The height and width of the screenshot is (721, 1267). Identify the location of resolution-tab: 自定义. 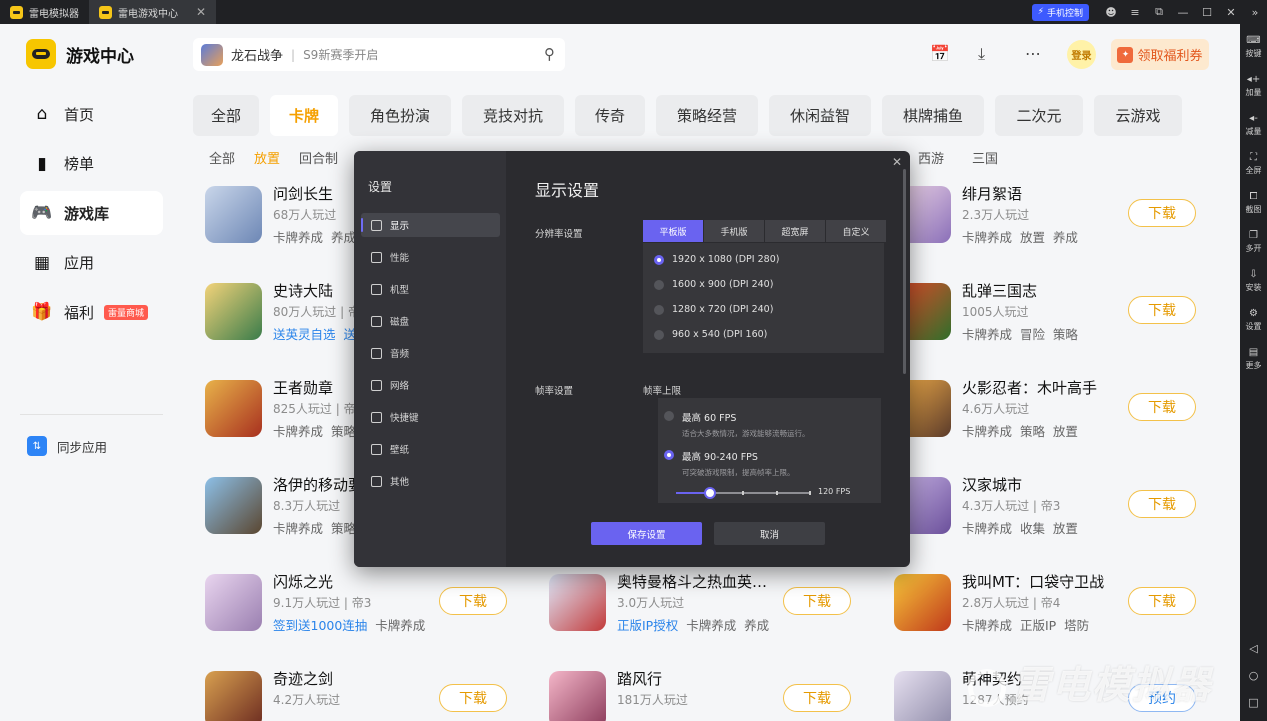
(856, 231).